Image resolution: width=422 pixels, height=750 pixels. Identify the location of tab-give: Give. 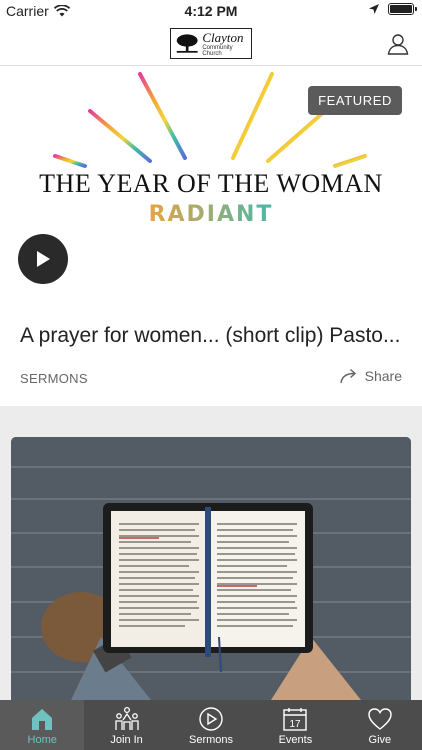
(380, 725).